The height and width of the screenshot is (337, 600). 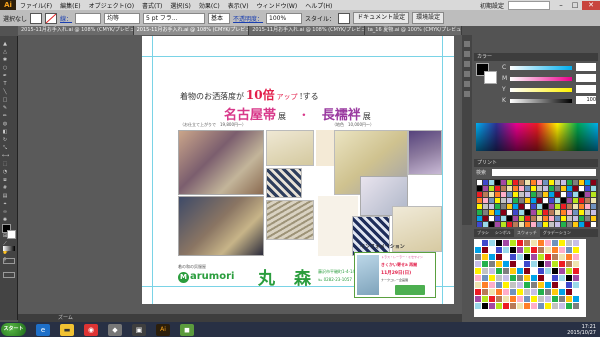 What do you see at coordinates (5, 188) in the screenshot?
I see `mesh-tool-icon: #` at bounding box center [5, 188].